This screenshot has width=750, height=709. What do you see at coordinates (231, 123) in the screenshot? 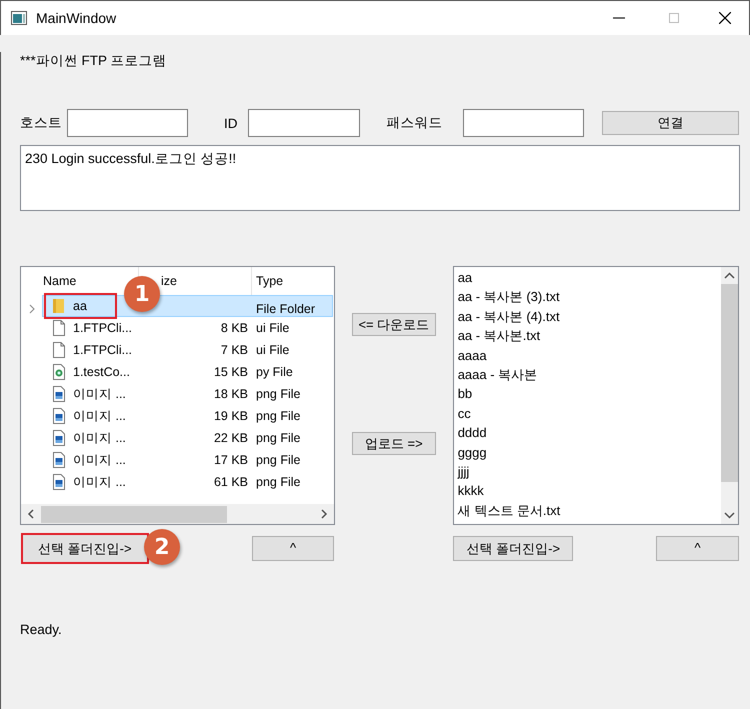
I see `field-label: ID` at bounding box center [231, 123].